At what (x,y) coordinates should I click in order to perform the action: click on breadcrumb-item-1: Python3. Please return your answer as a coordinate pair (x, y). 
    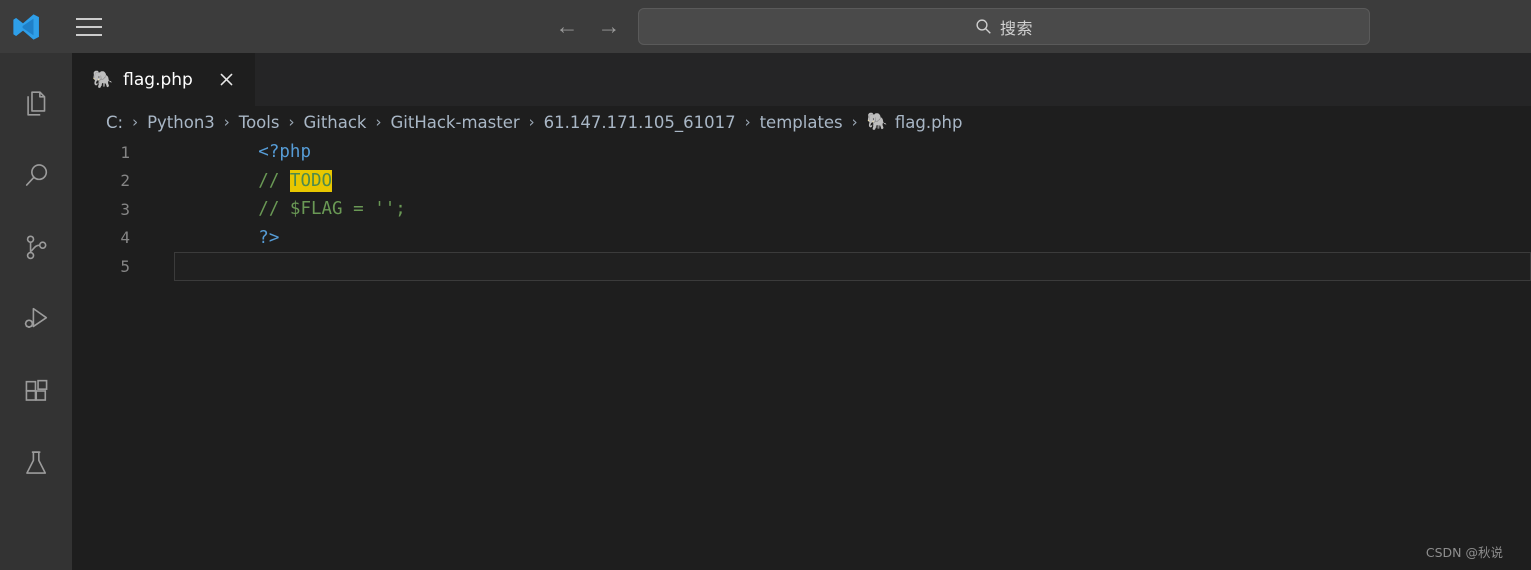
    Looking at the image, I should click on (181, 122).